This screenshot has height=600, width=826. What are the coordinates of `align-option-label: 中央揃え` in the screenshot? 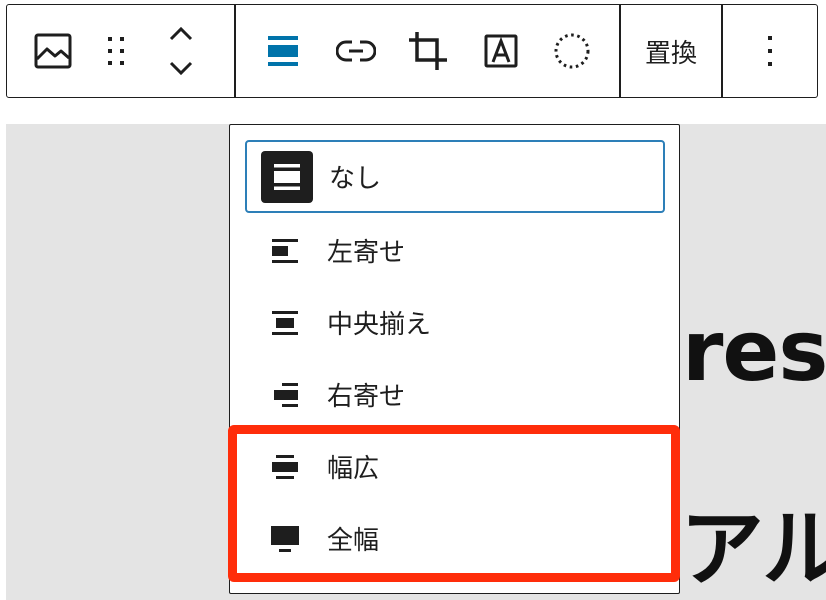 It's located at (379, 325).